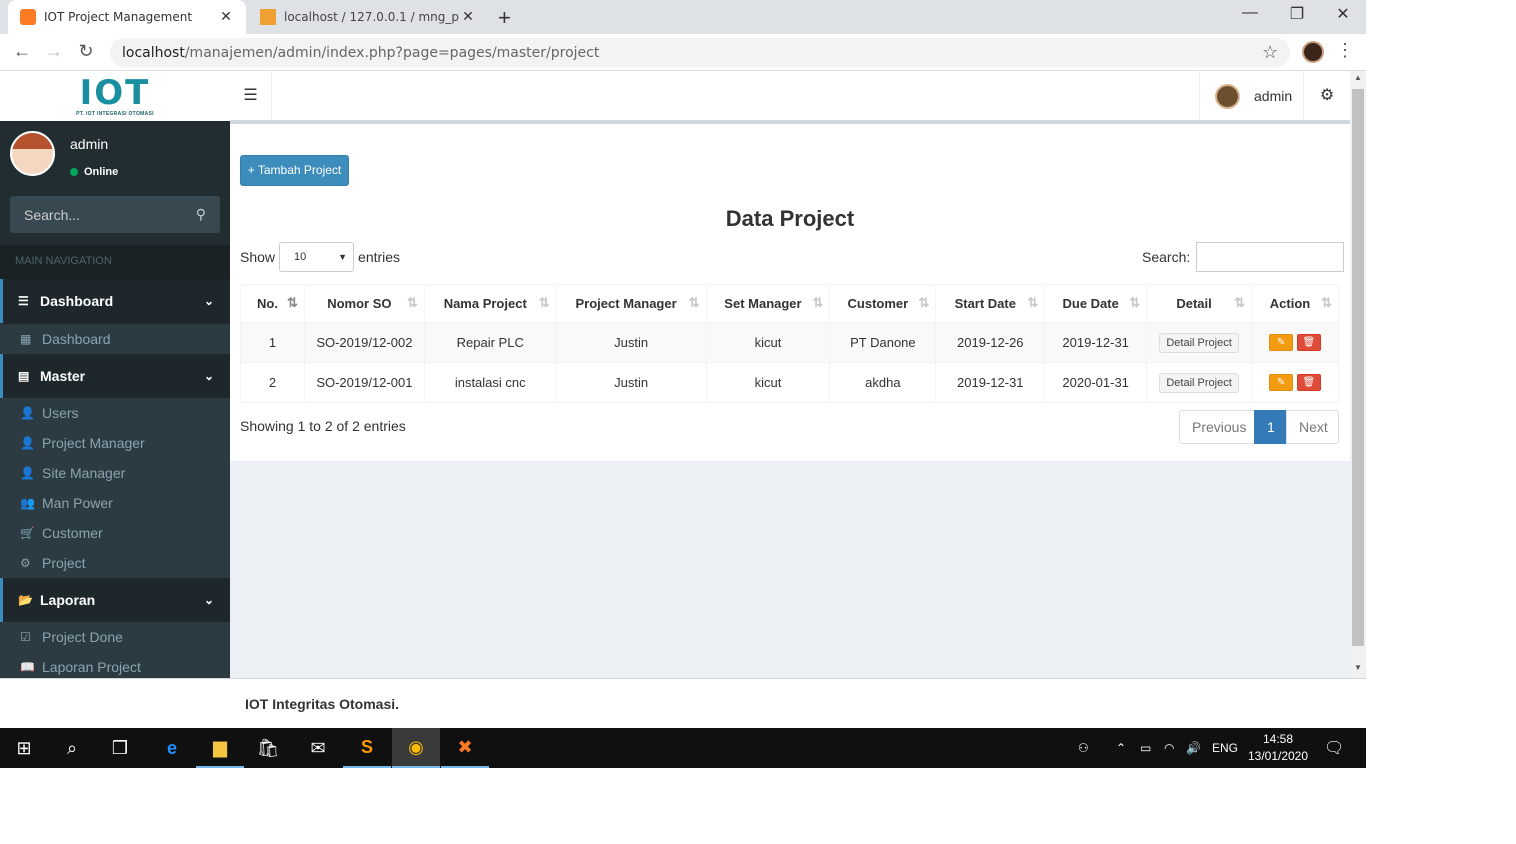  I want to click on sidebar-item-site-manager: 👤 Site Manager, so click(115, 473).